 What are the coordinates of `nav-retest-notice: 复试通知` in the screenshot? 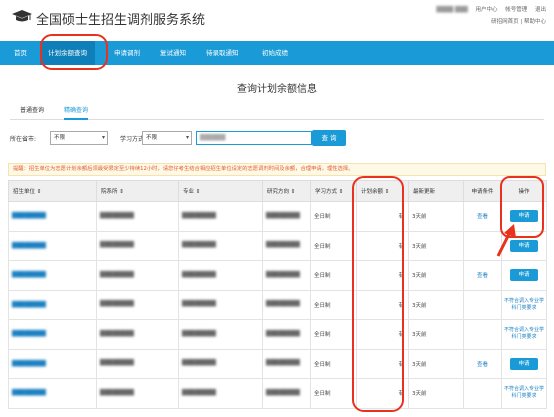 It's located at (173, 53).